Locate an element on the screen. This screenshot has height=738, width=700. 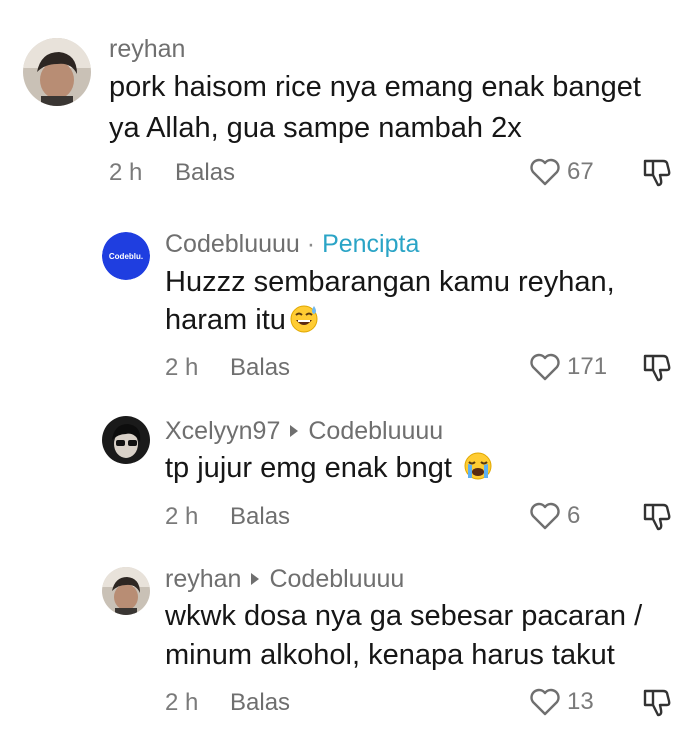
username-text: Codebluuuu is located at coordinates (232, 244).